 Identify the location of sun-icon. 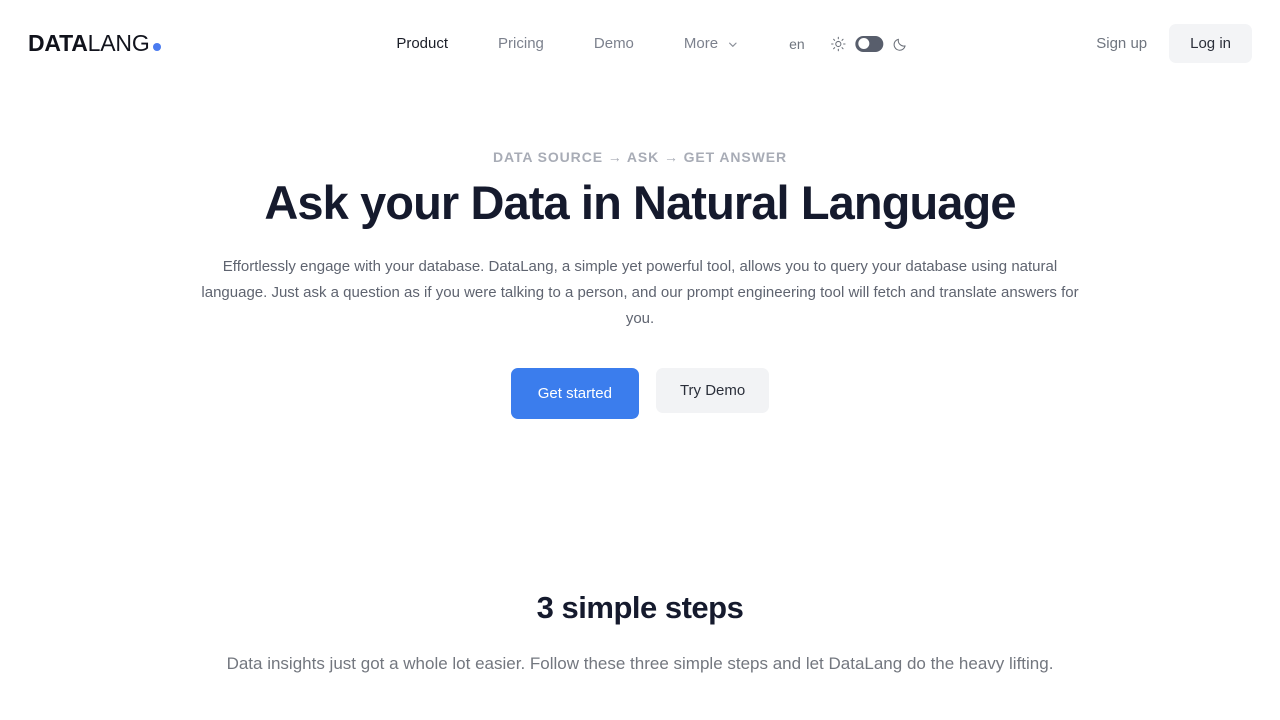
(839, 44).